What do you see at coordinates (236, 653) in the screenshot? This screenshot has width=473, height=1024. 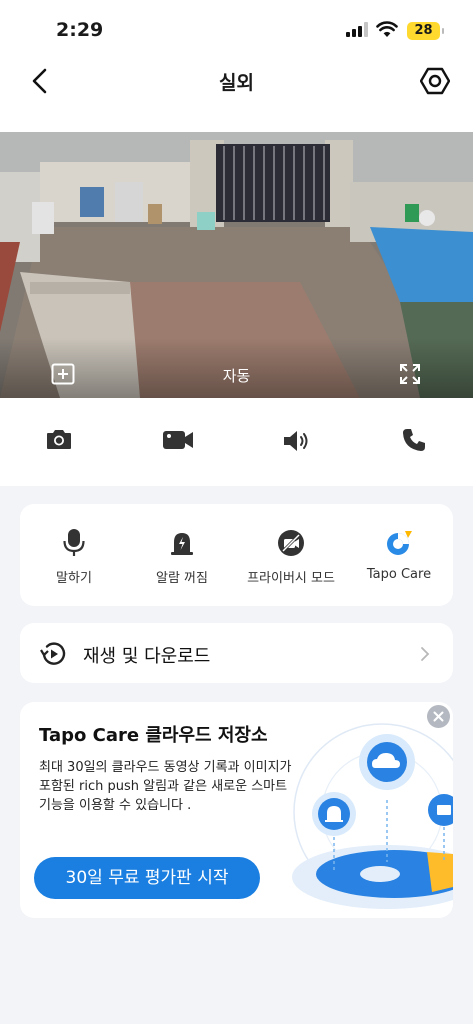 I see `playback-download-row: 재생 및 다운로드` at bounding box center [236, 653].